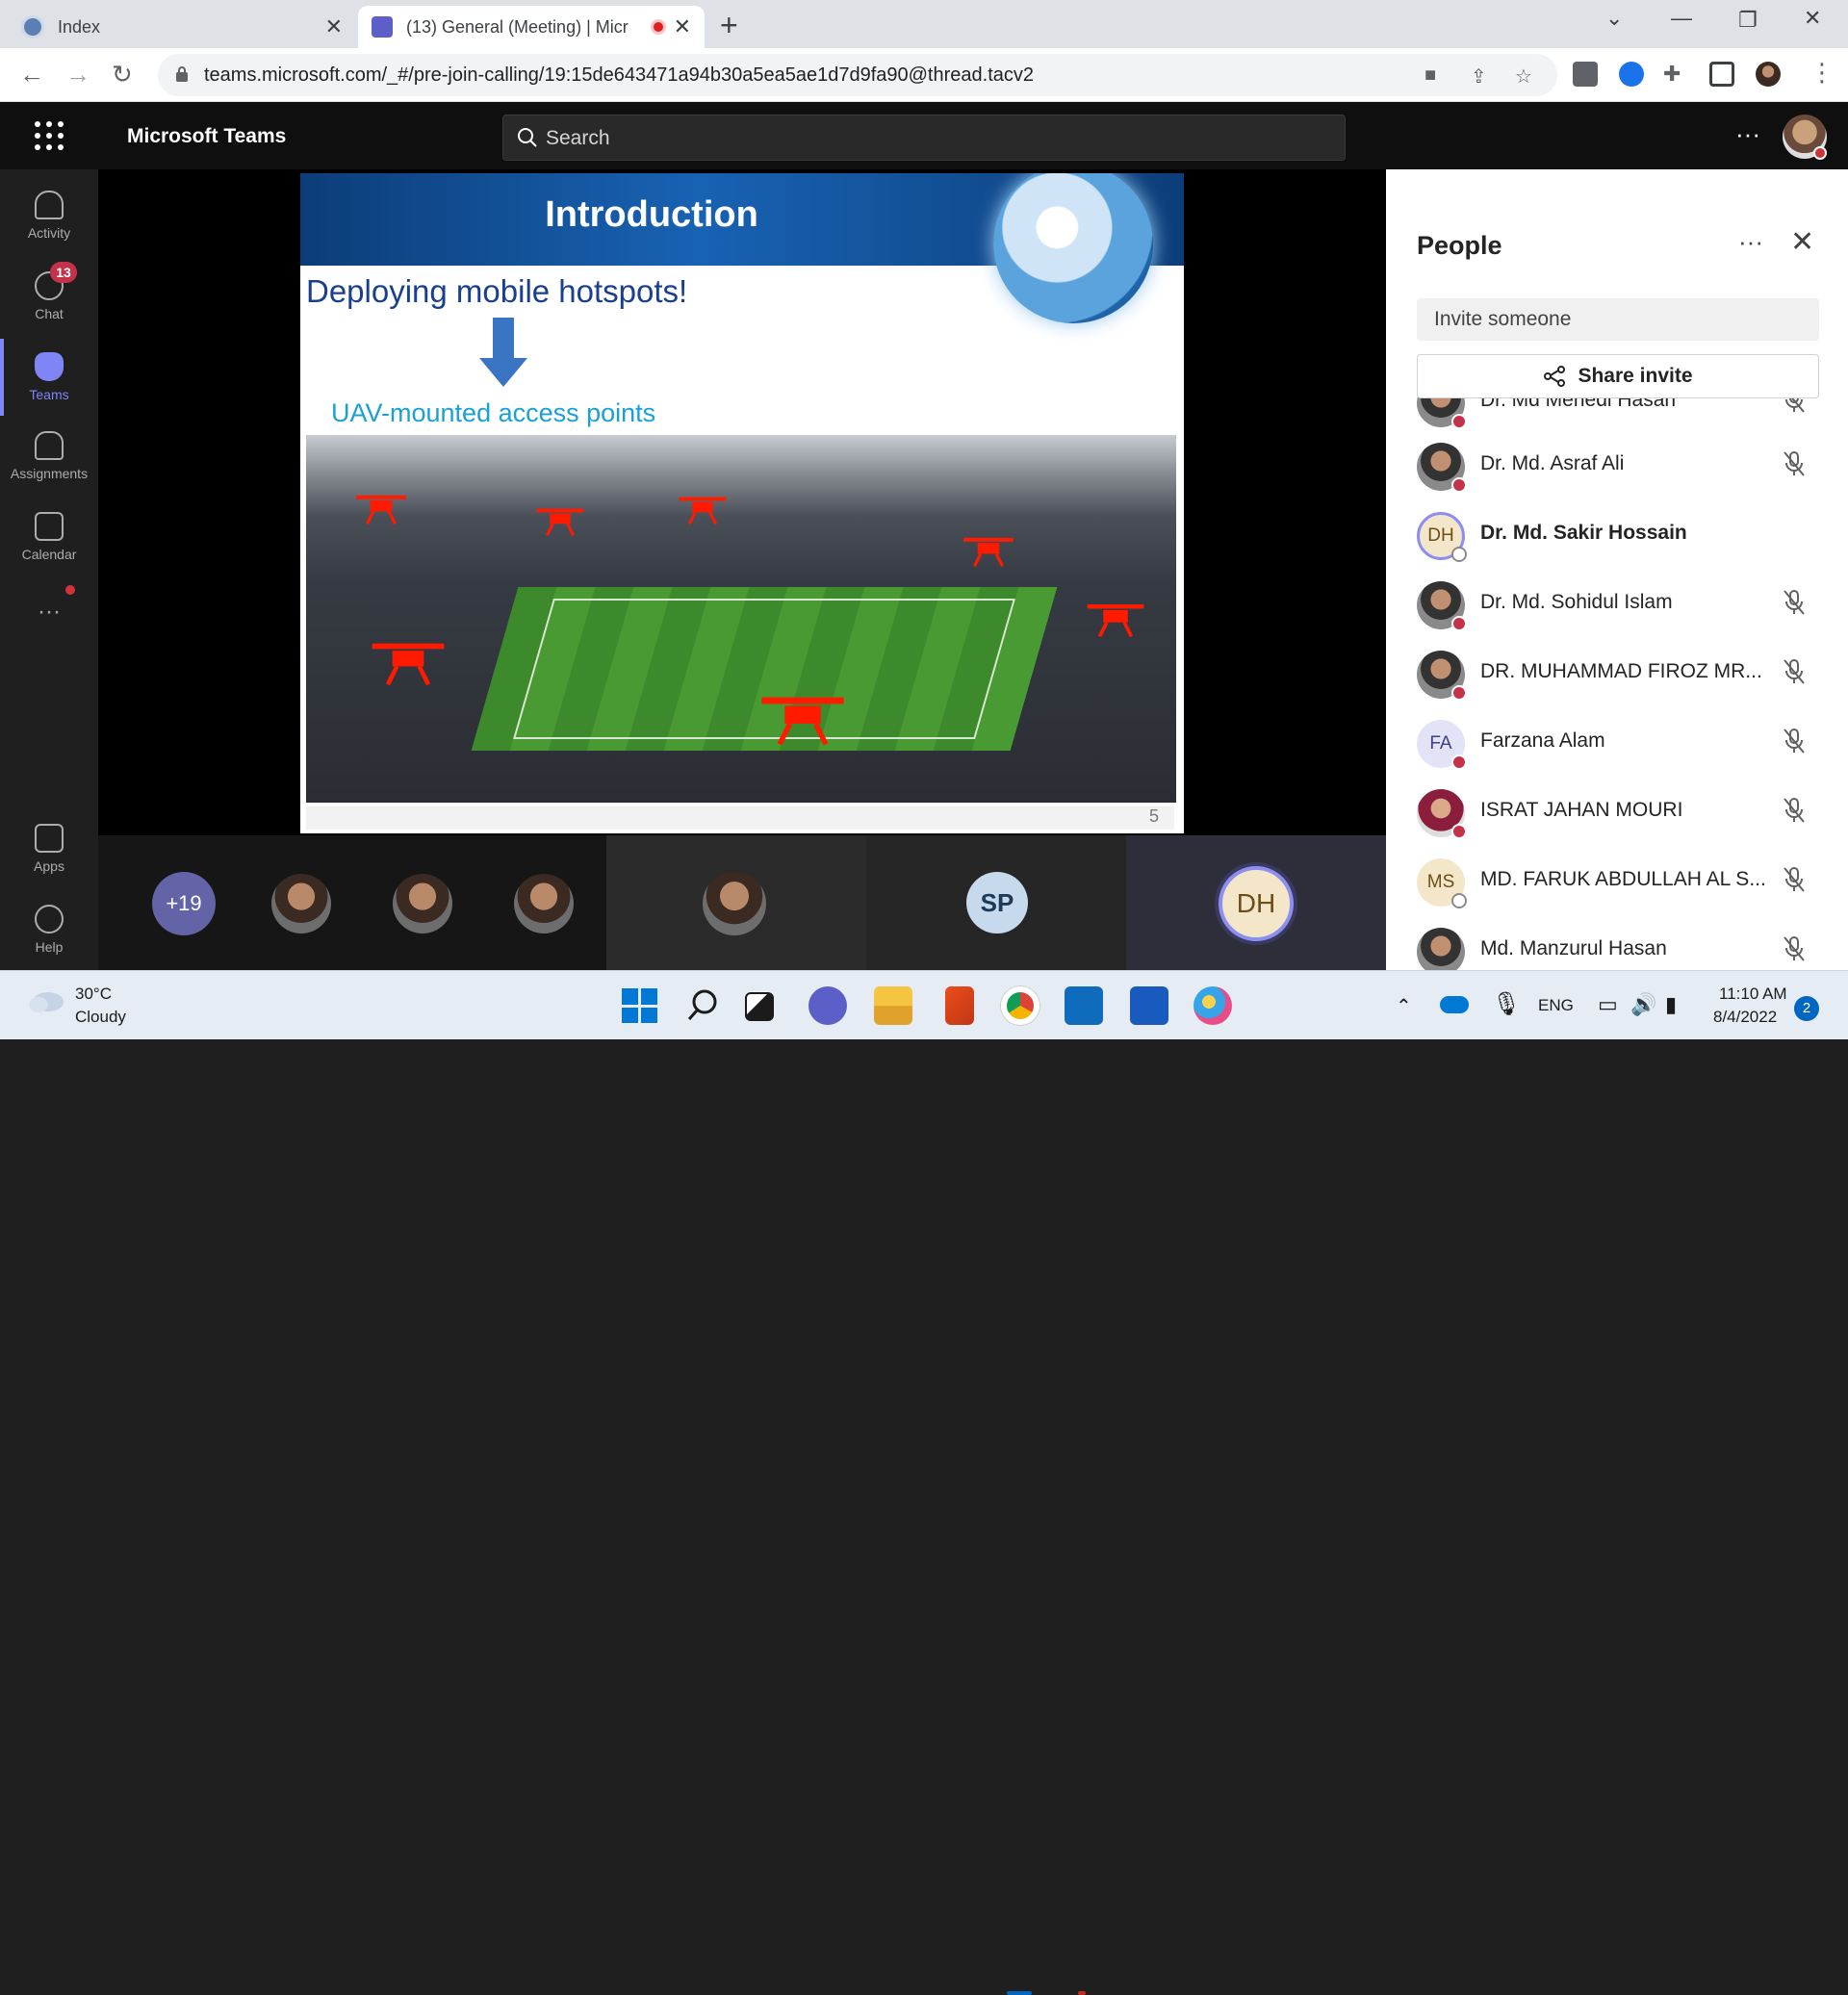 The image size is (1848, 1995). I want to click on more-participants-button: +19, so click(184, 903).